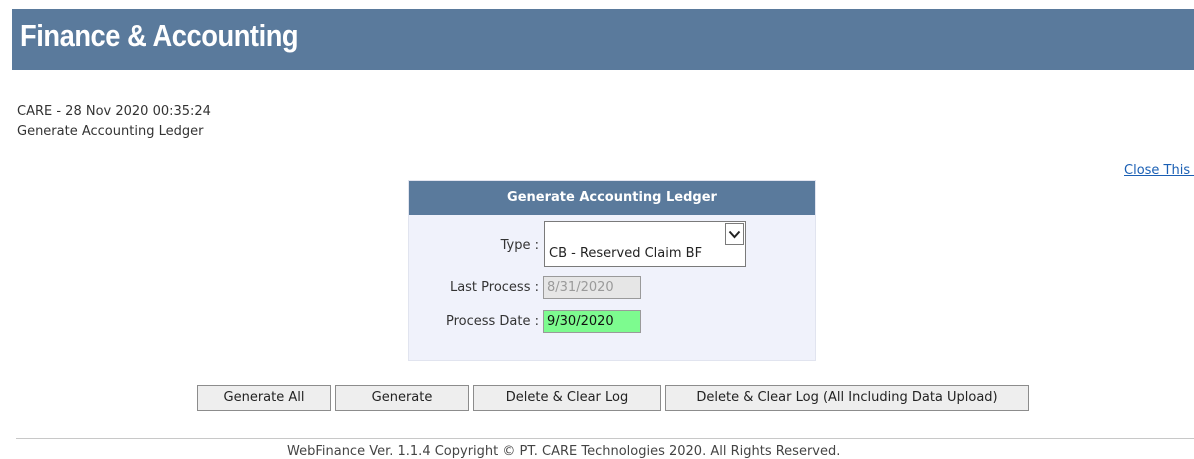 This screenshot has height=459, width=1194. What do you see at coordinates (592, 287) in the screenshot?
I see `last-process-field: 8/31/2020` at bounding box center [592, 287].